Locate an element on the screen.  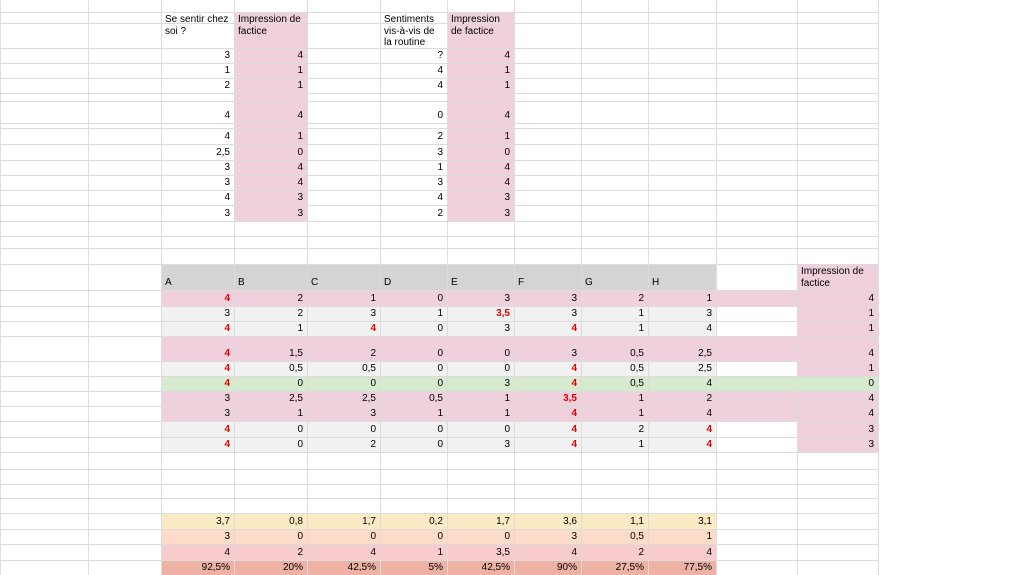
summary-cell: 1,1 is located at coordinates (615, 521).